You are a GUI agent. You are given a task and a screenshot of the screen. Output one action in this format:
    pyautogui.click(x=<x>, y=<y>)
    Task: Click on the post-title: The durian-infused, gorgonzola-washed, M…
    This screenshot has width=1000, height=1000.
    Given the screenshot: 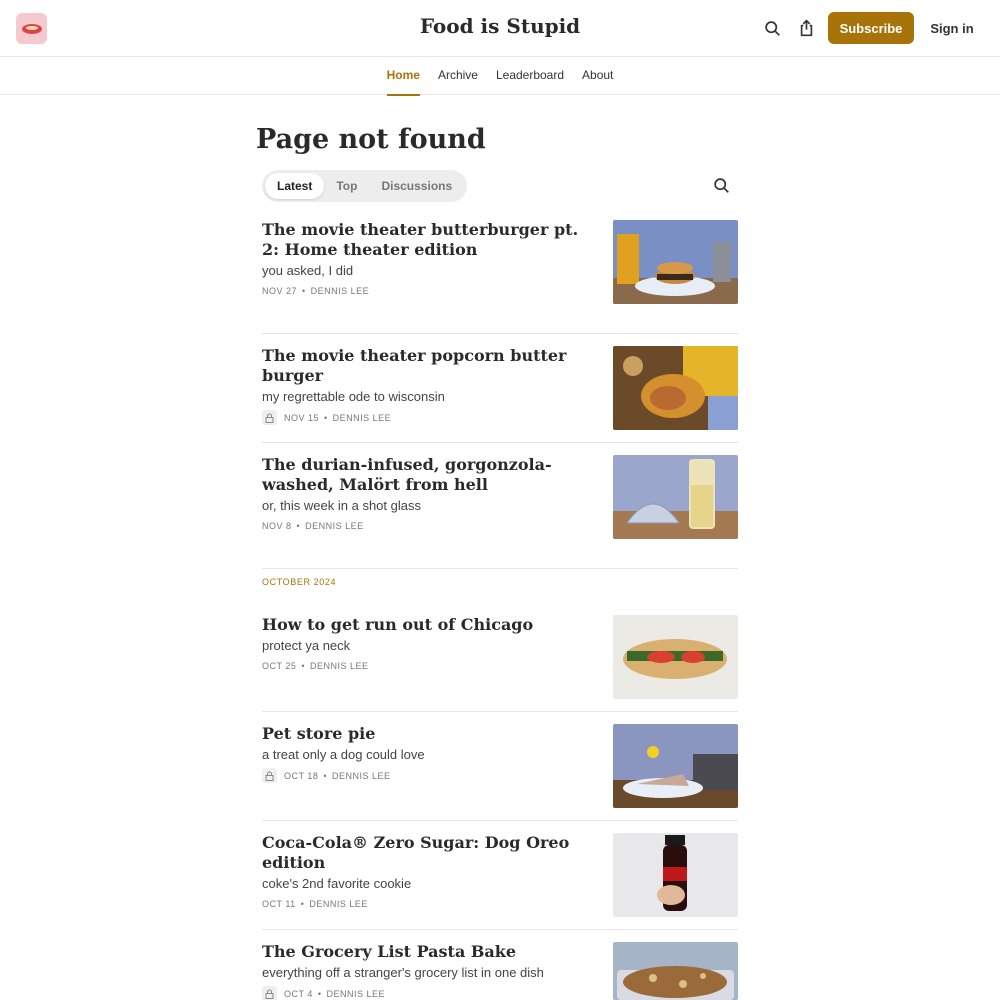 What is the action you would take?
    pyautogui.click(x=422, y=475)
    